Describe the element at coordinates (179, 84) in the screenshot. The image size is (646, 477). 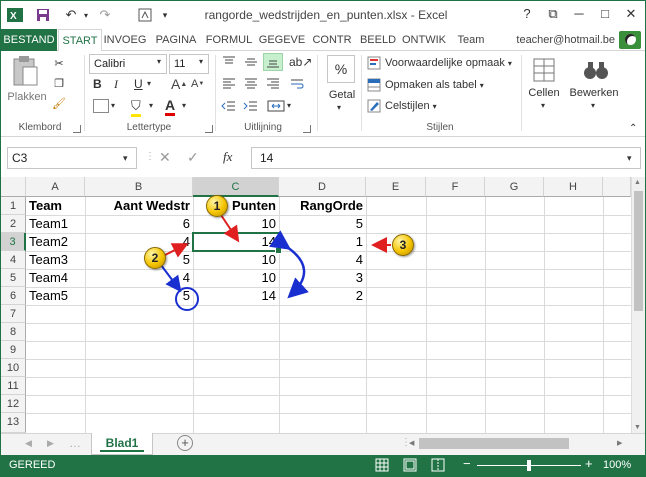
I see `font-grow-icon: A ▲` at that location.